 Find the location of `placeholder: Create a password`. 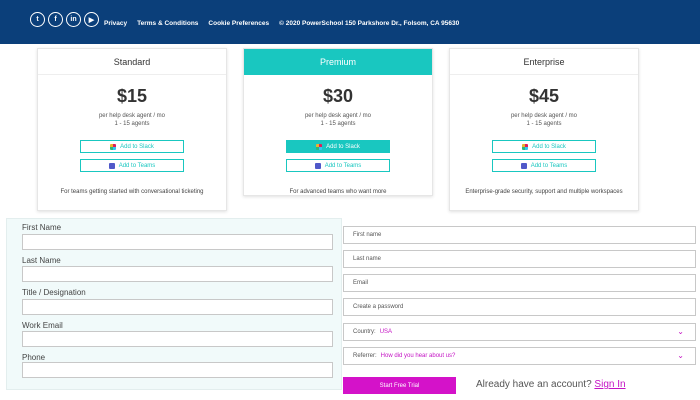

placeholder: Create a password is located at coordinates (378, 307).